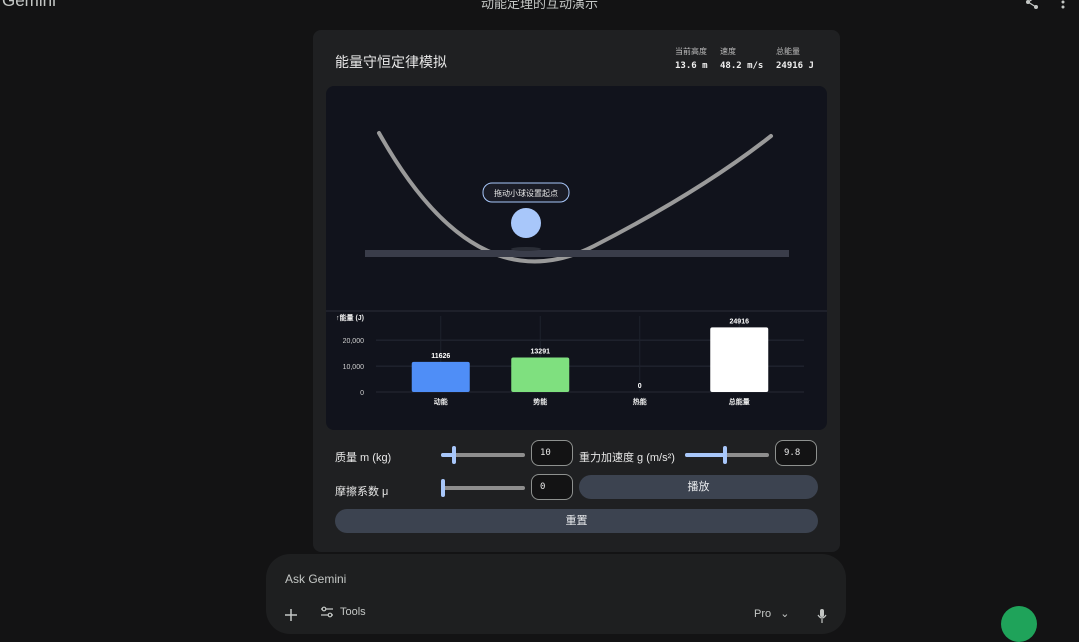 This screenshot has width=1079, height=642. Describe the element at coordinates (691, 66) in the screenshot. I see `stat-height-value: 13.6 m` at that location.